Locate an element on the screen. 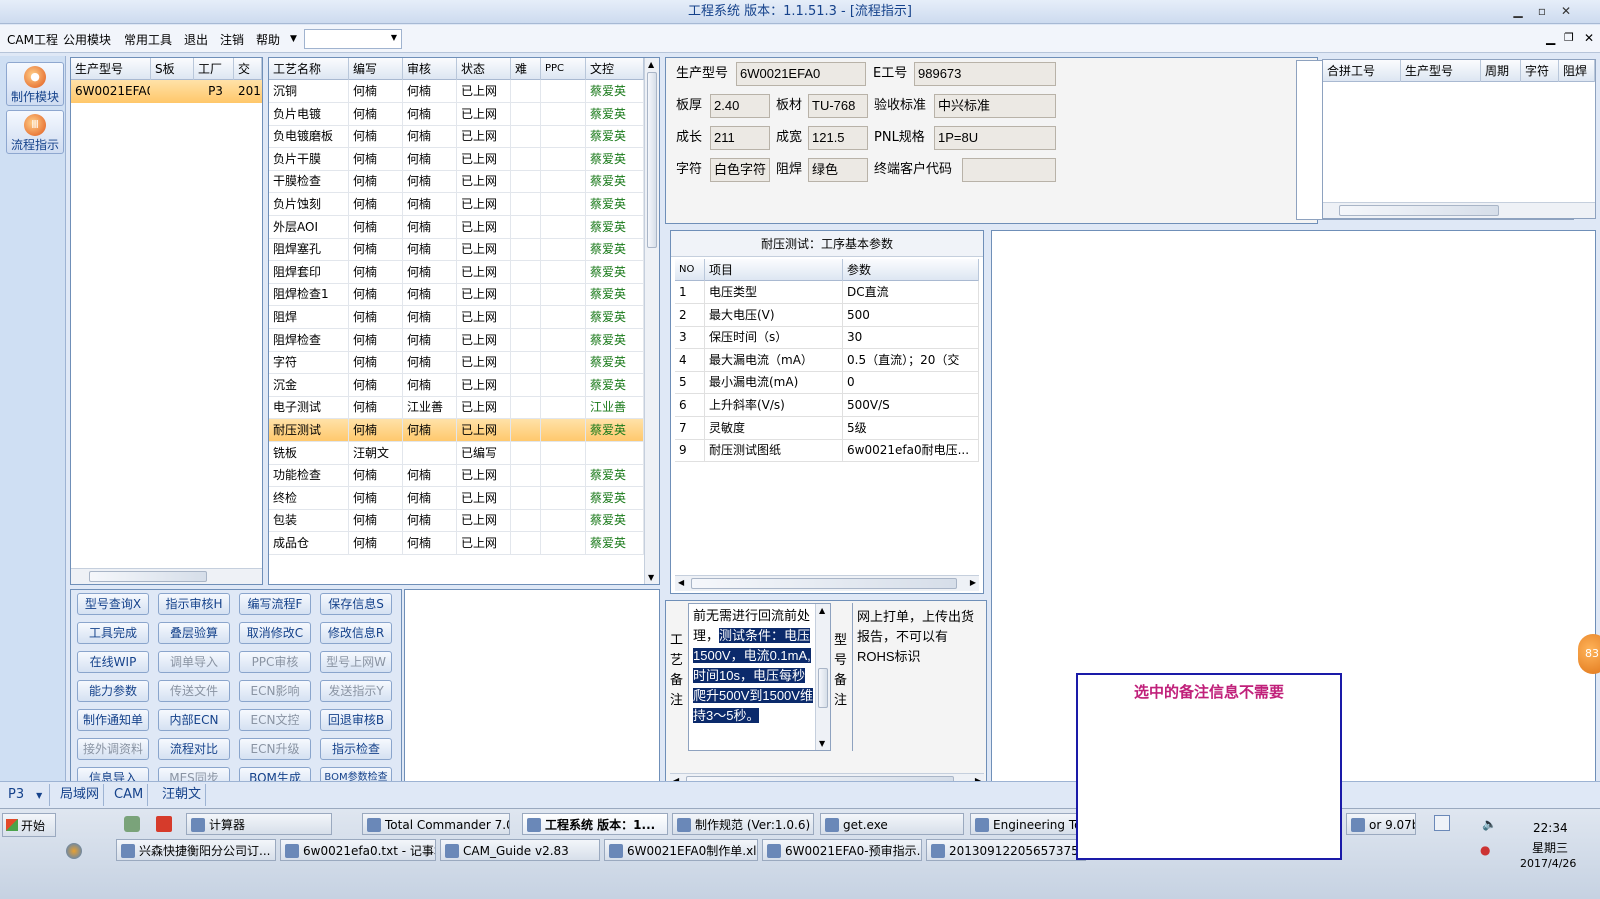  taskbar-item: CAM_Guide v2.83 is located at coordinates (520, 850).